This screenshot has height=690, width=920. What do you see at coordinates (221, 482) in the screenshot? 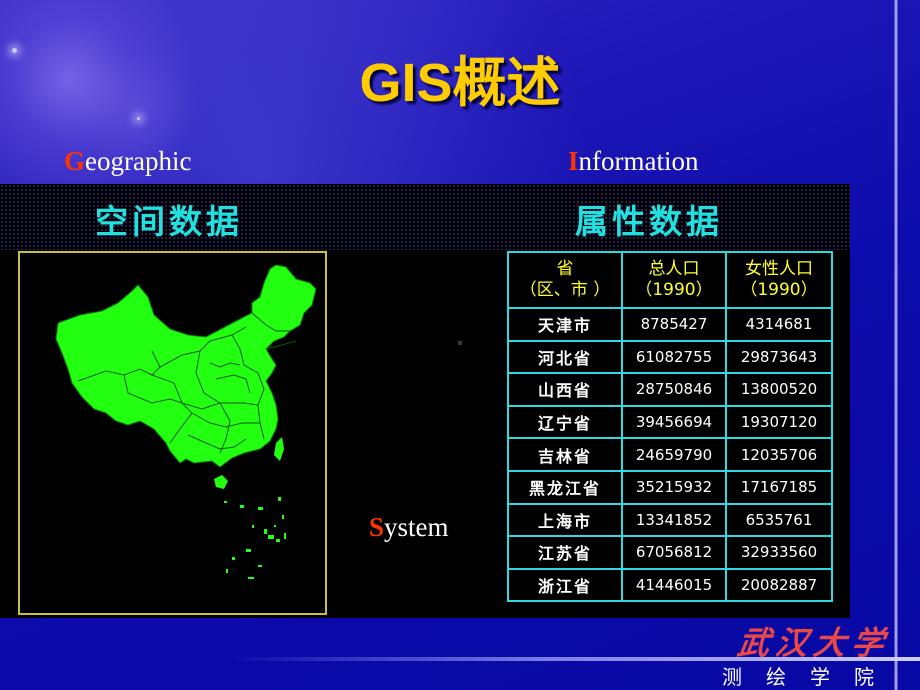
I see `hainan-island` at bounding box center [221, 482].